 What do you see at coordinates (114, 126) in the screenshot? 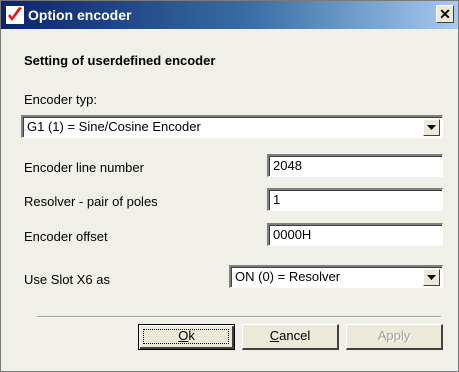
I see `encoder-type-value: G1 (1) = Sine/Cosine Encoder` at bounding box center [114, 126].